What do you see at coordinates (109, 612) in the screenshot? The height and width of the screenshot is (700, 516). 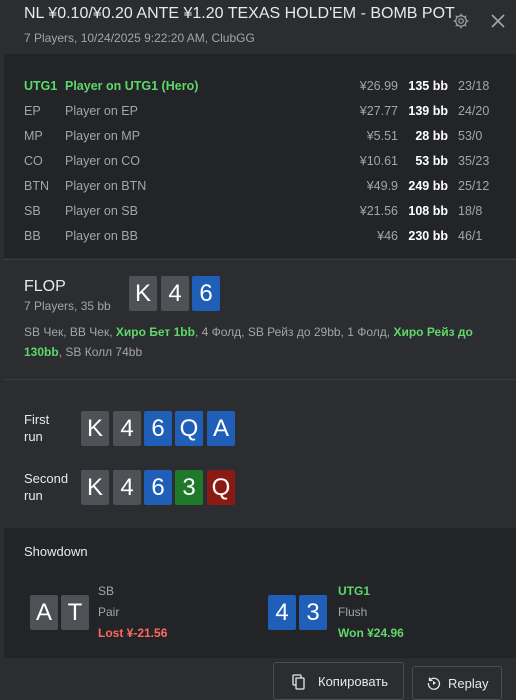 I see `sb-hand-rank: Pair` at bounding box center [109, 612].